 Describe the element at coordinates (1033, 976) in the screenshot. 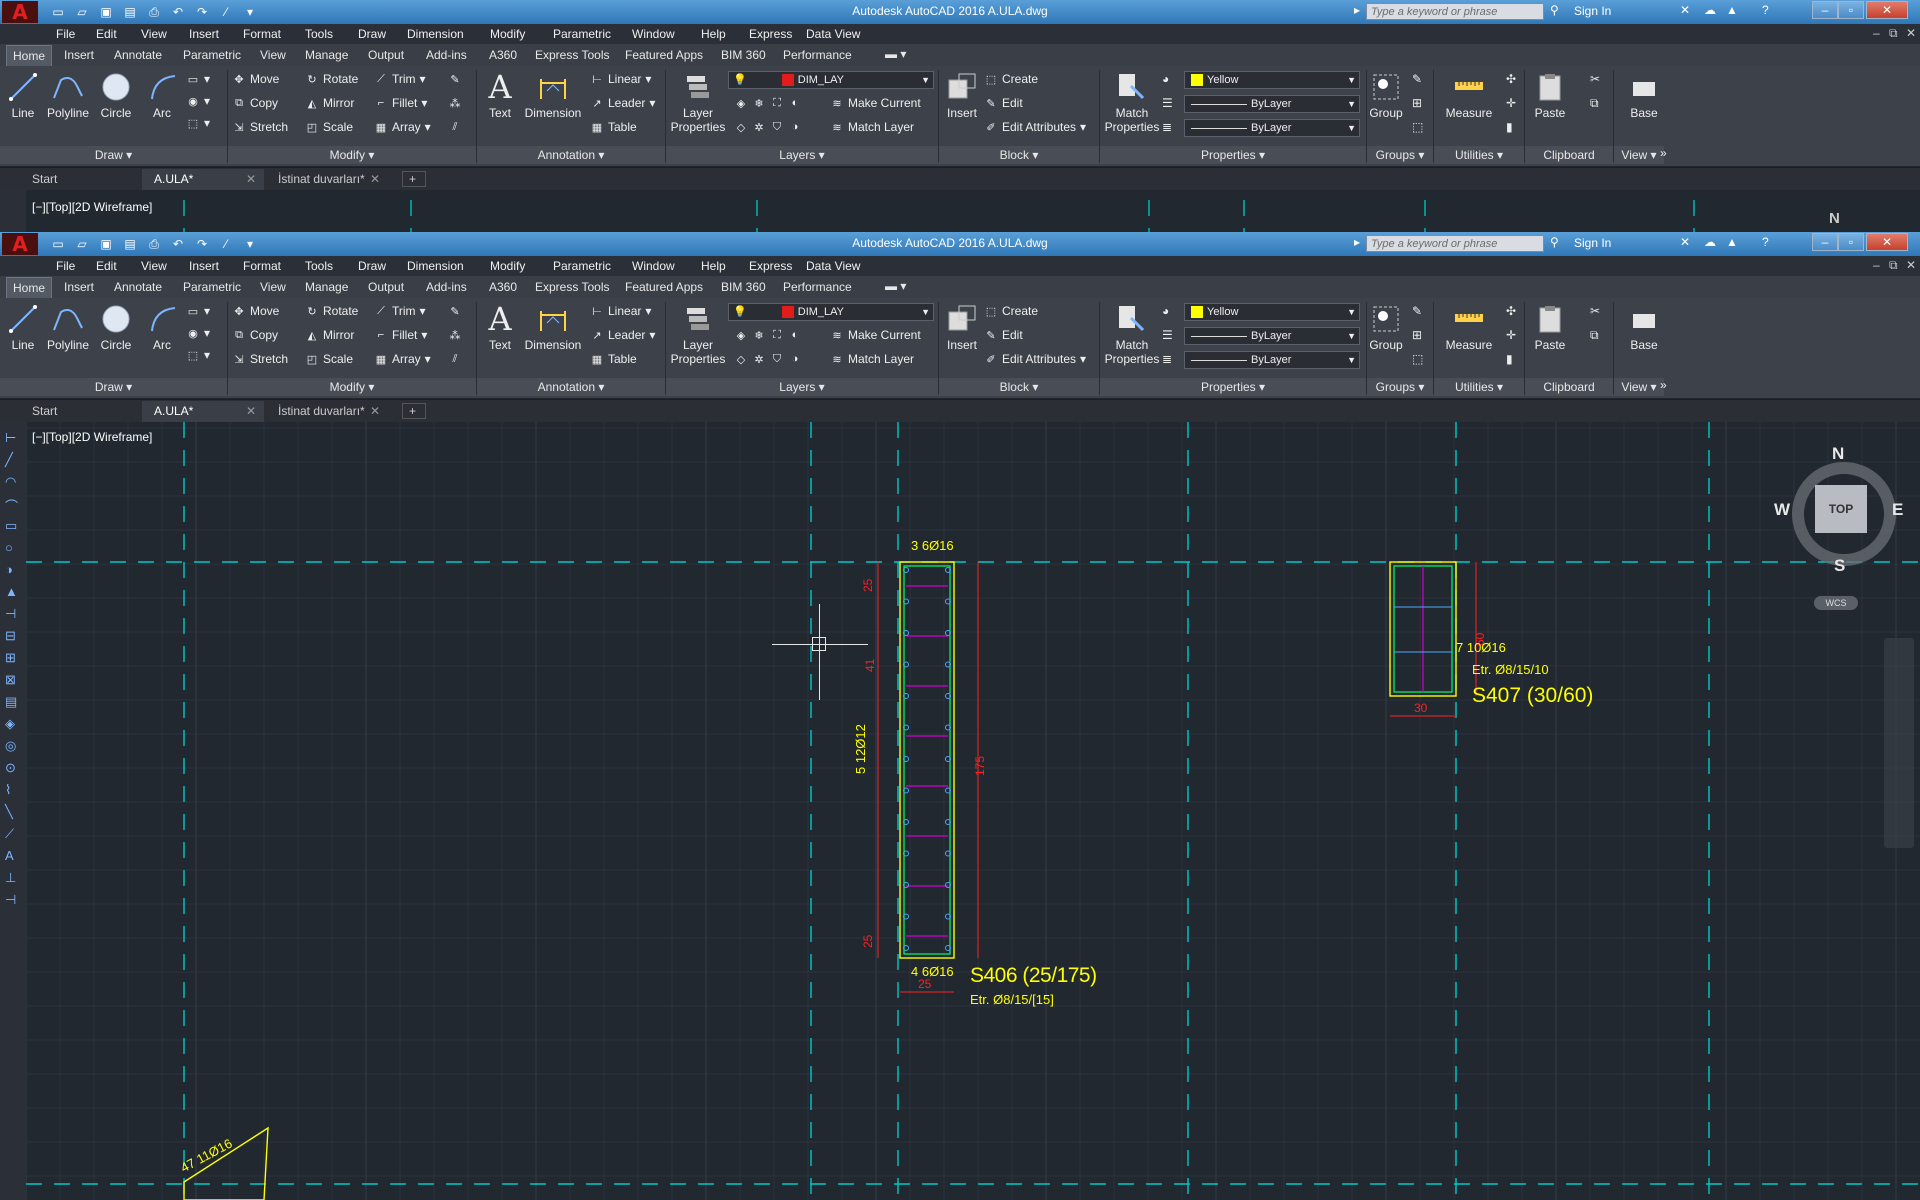

I see `s406-label: S406 (25/175)` at that location.